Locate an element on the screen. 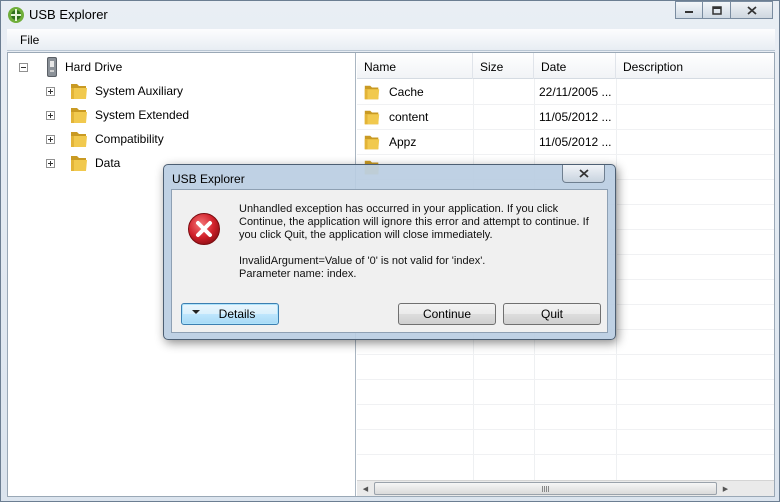  error-icon is located at coordinates (204, 229).